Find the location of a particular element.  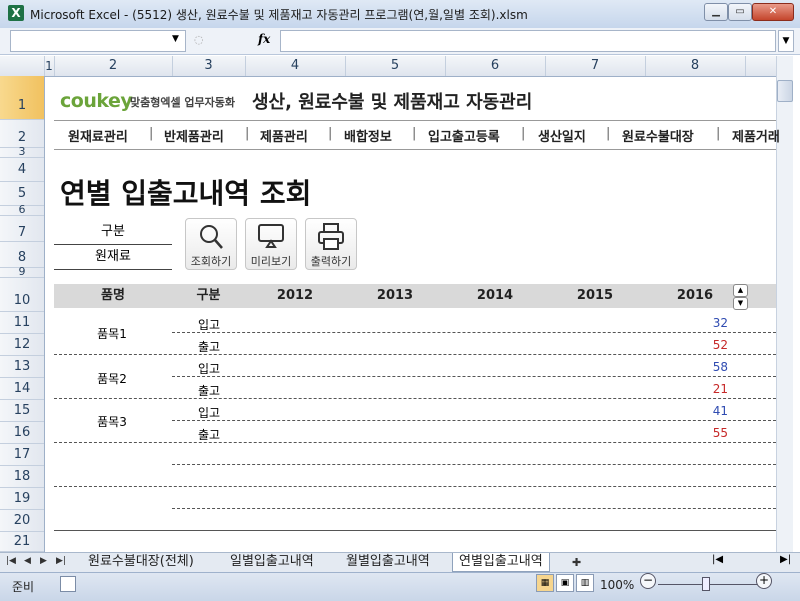

formula-cancel-icon: ◌ is located at coordinates (201, 40).